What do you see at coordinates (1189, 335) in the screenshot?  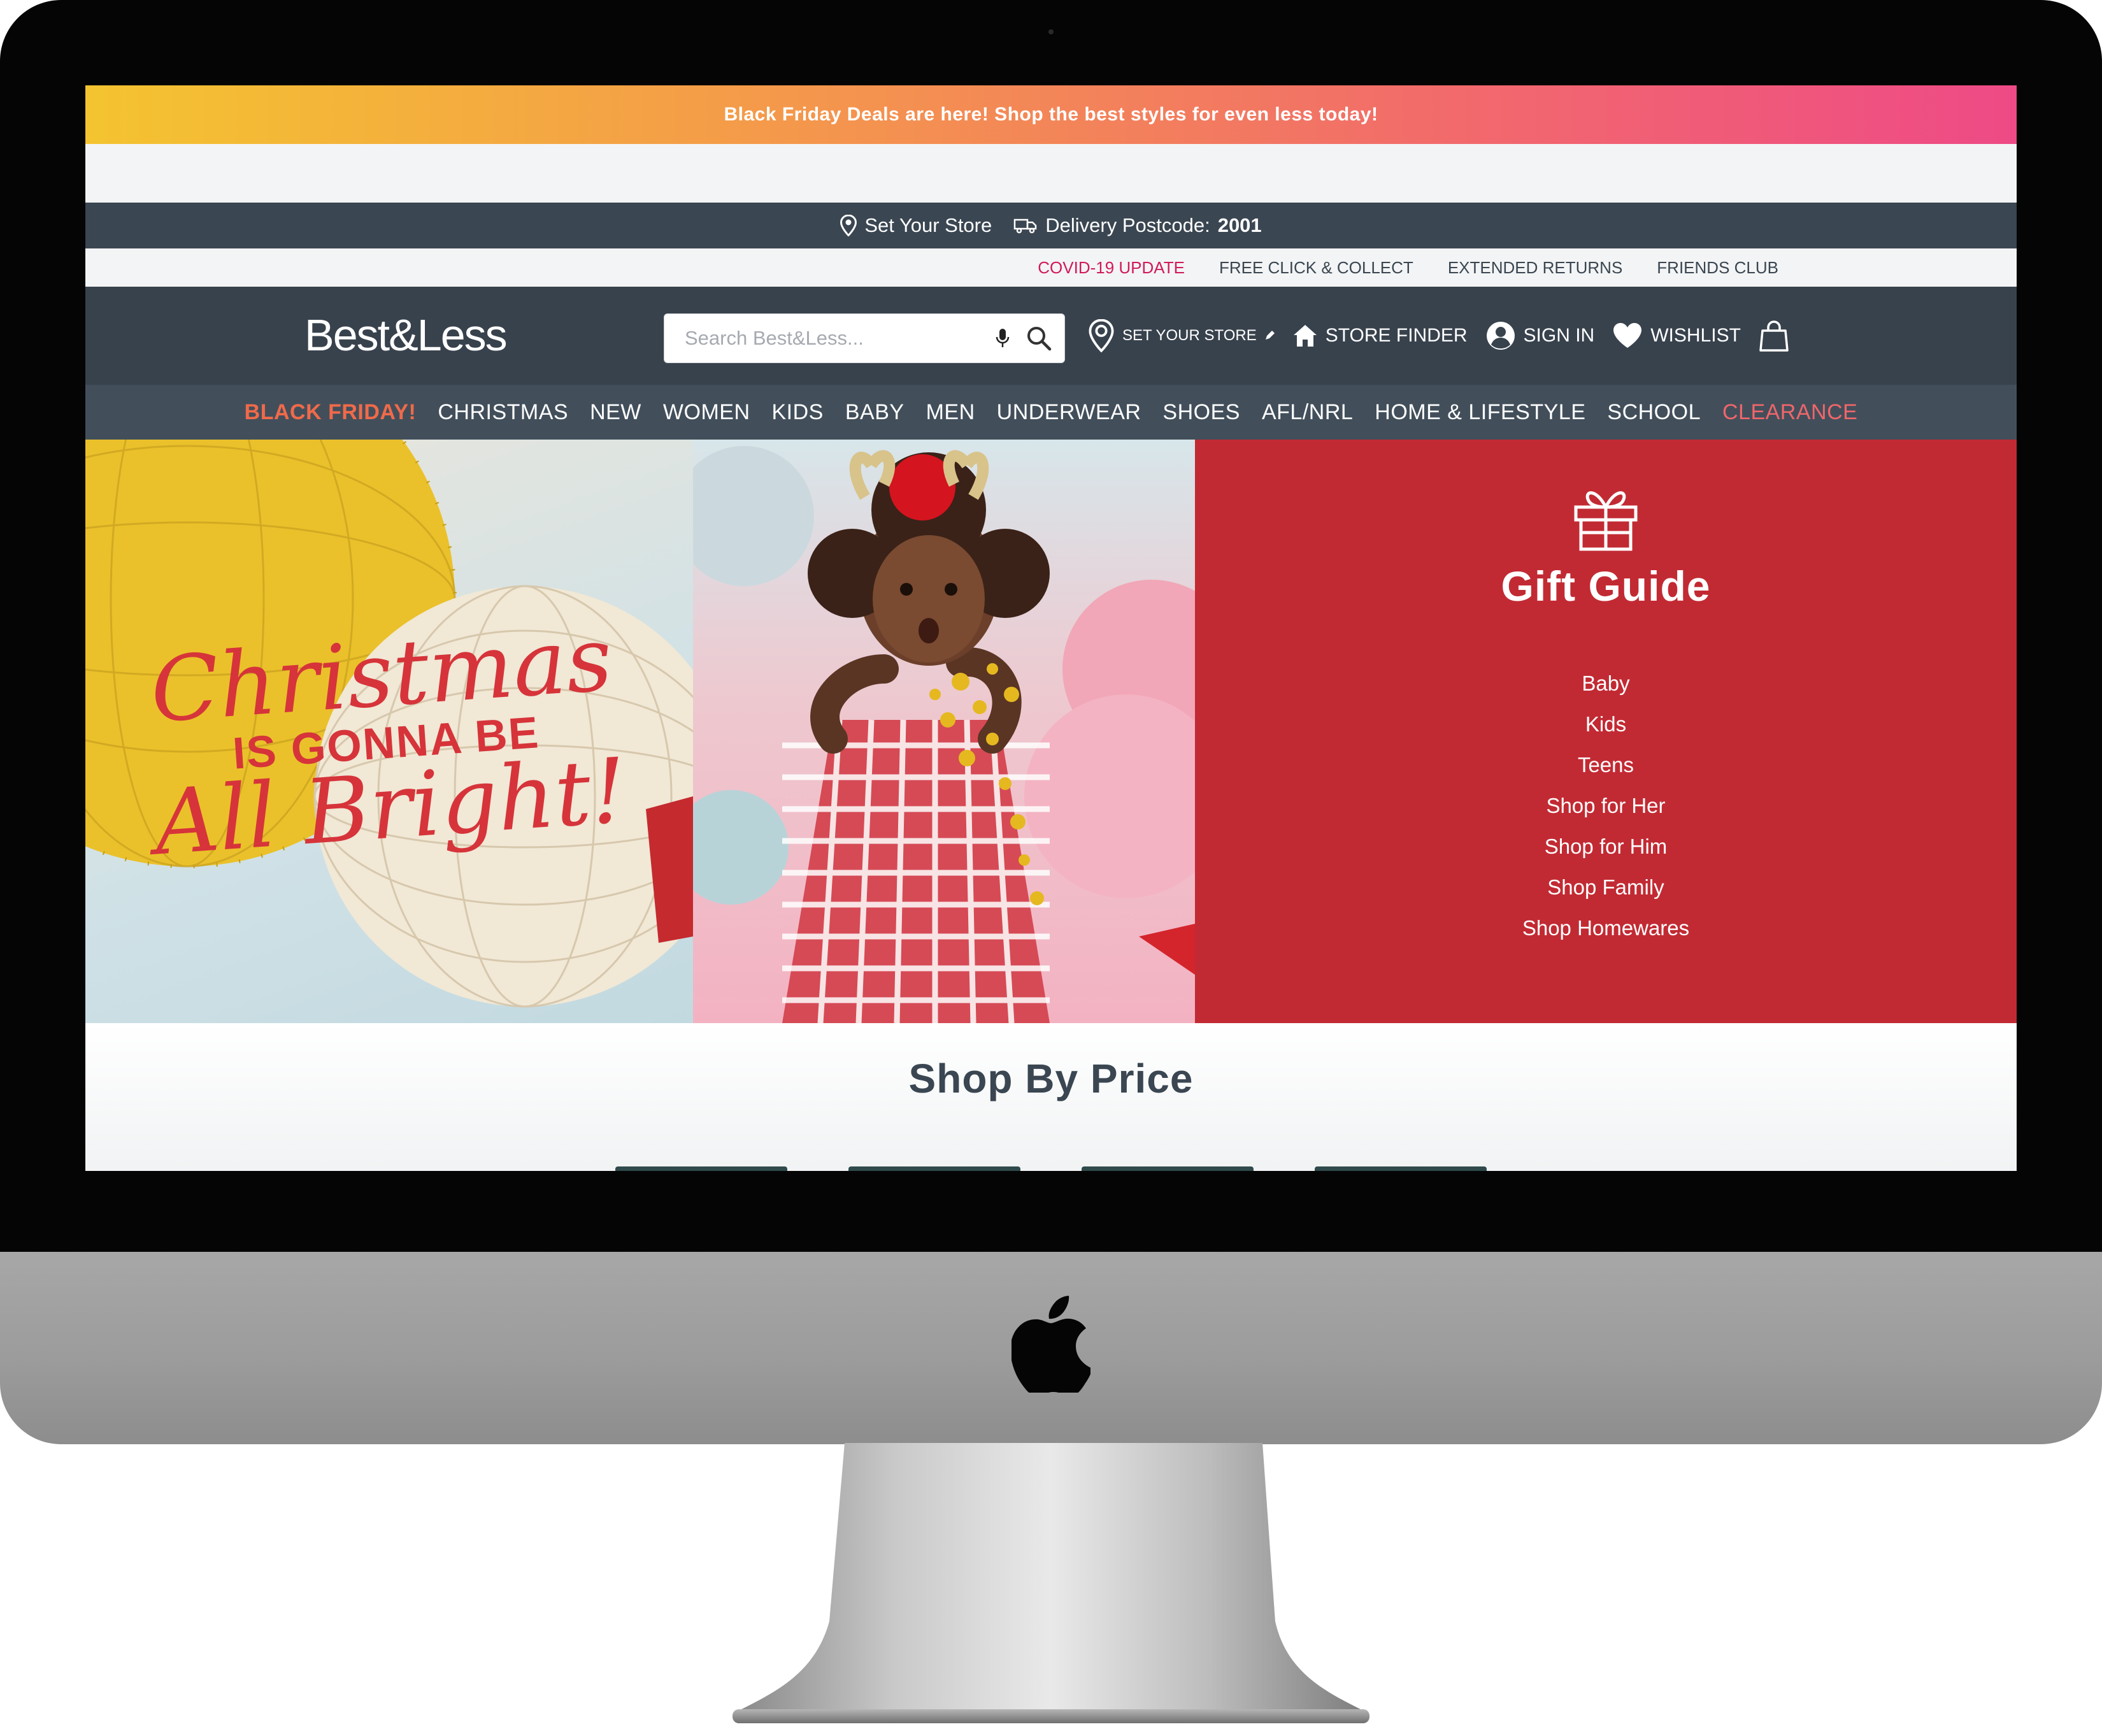 I see `header-set-store-label: SET YOUR STORE` at bounding box center [1189, 335].